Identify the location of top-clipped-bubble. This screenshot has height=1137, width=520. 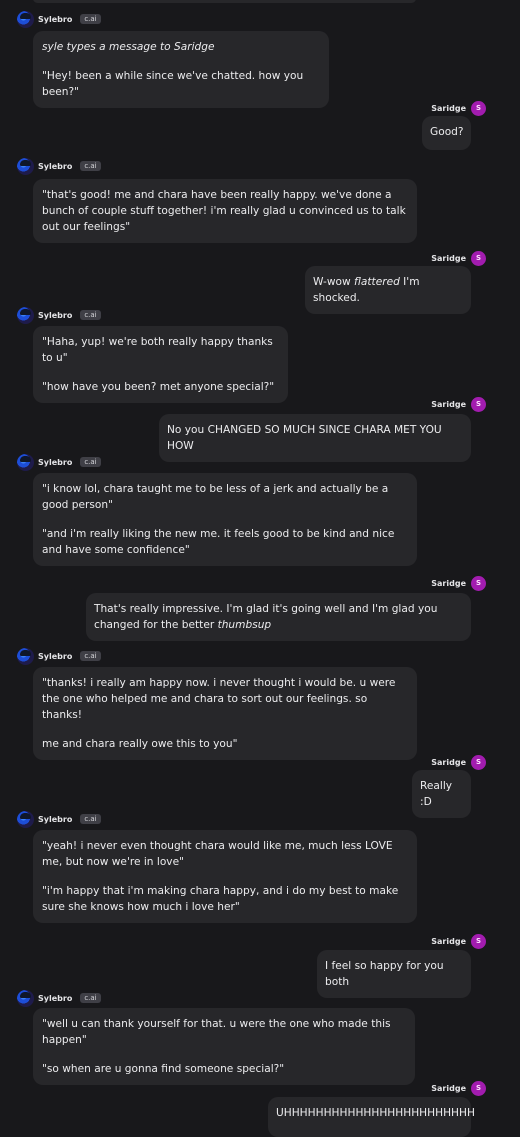
(224, 1).